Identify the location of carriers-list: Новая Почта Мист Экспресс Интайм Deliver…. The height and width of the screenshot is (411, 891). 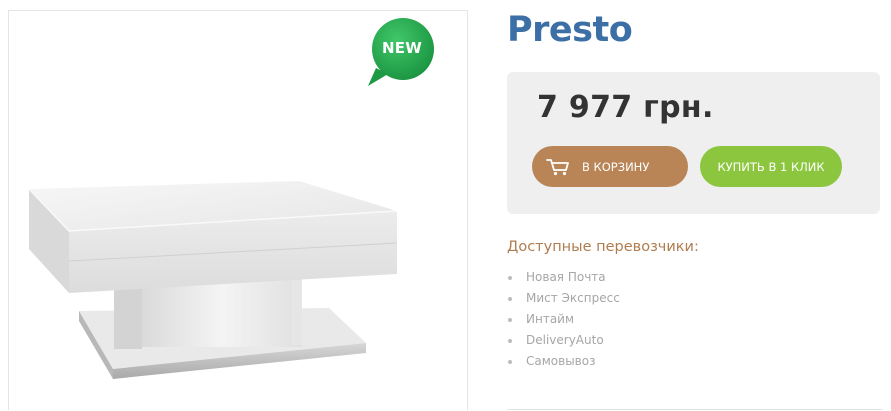
(563, 319).